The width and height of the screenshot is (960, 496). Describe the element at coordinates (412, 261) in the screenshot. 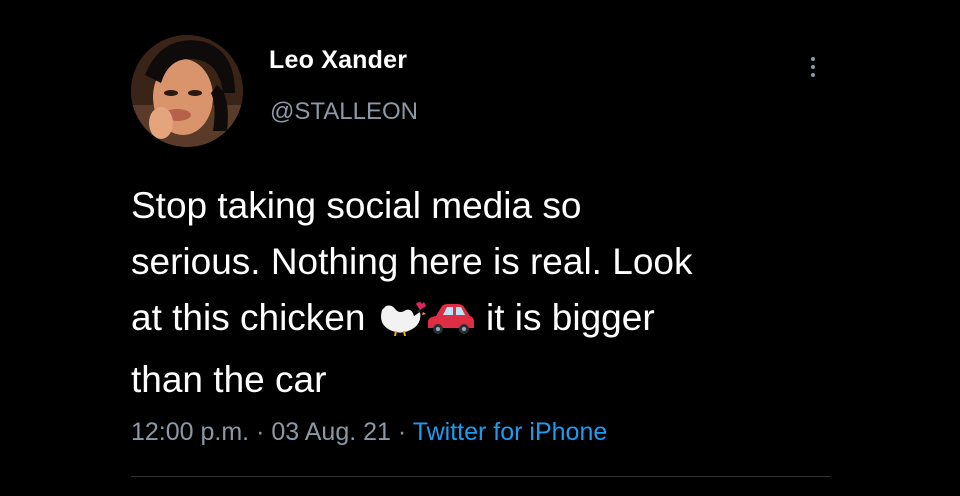

I see `tweet-text-line: serious. Nothing here is real. Look` at that location.